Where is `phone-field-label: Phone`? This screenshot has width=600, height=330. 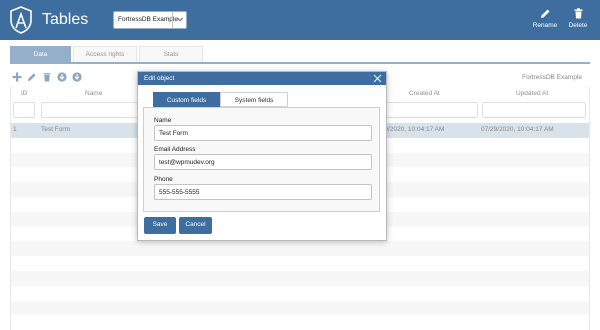
phone-field-label: Phone is located at coordinates (163, 179).